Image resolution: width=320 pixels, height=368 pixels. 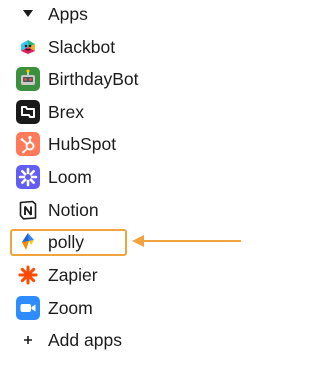 What do you see at coordinates (70, 177) in the screenshot?
I see `app-label: Loom` at bounding box center [70, 177].